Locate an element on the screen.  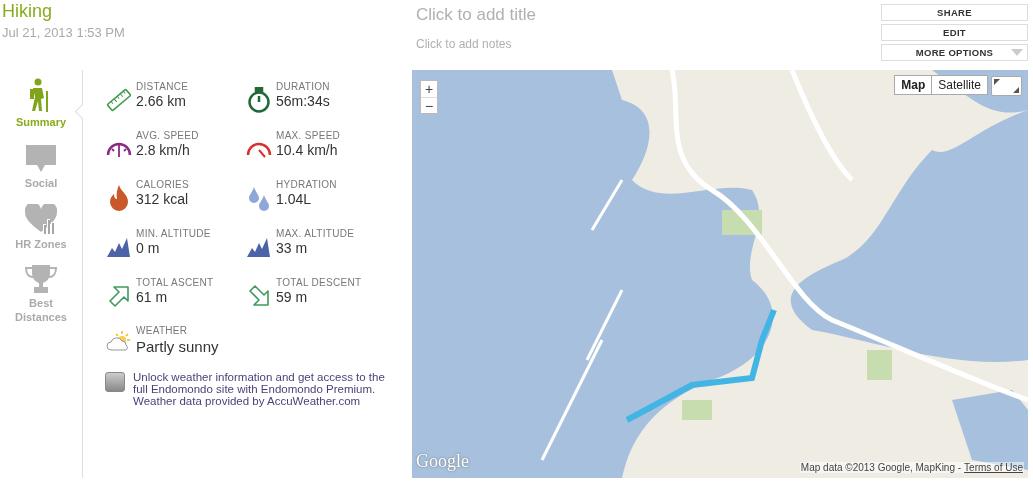
stat-label: TOTAL ASCENT is located at coordinates (175, 282).